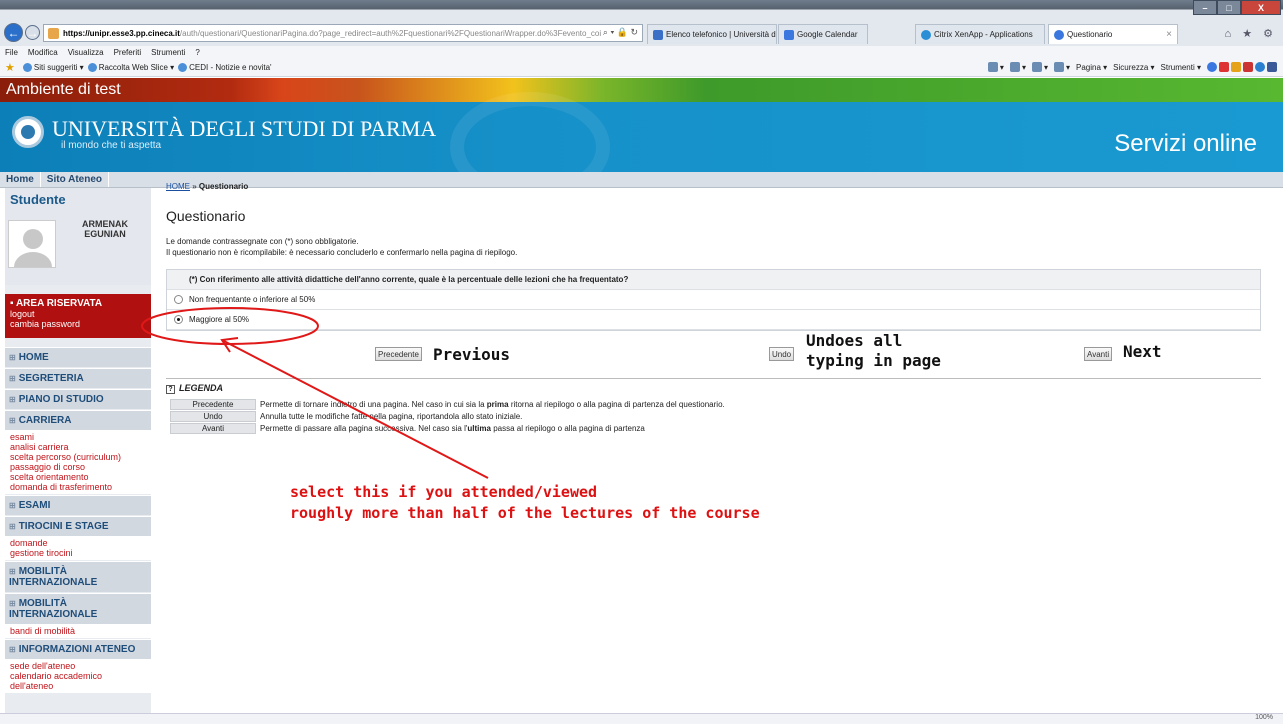  I want to click on menu-file: File, so click(11, 52).